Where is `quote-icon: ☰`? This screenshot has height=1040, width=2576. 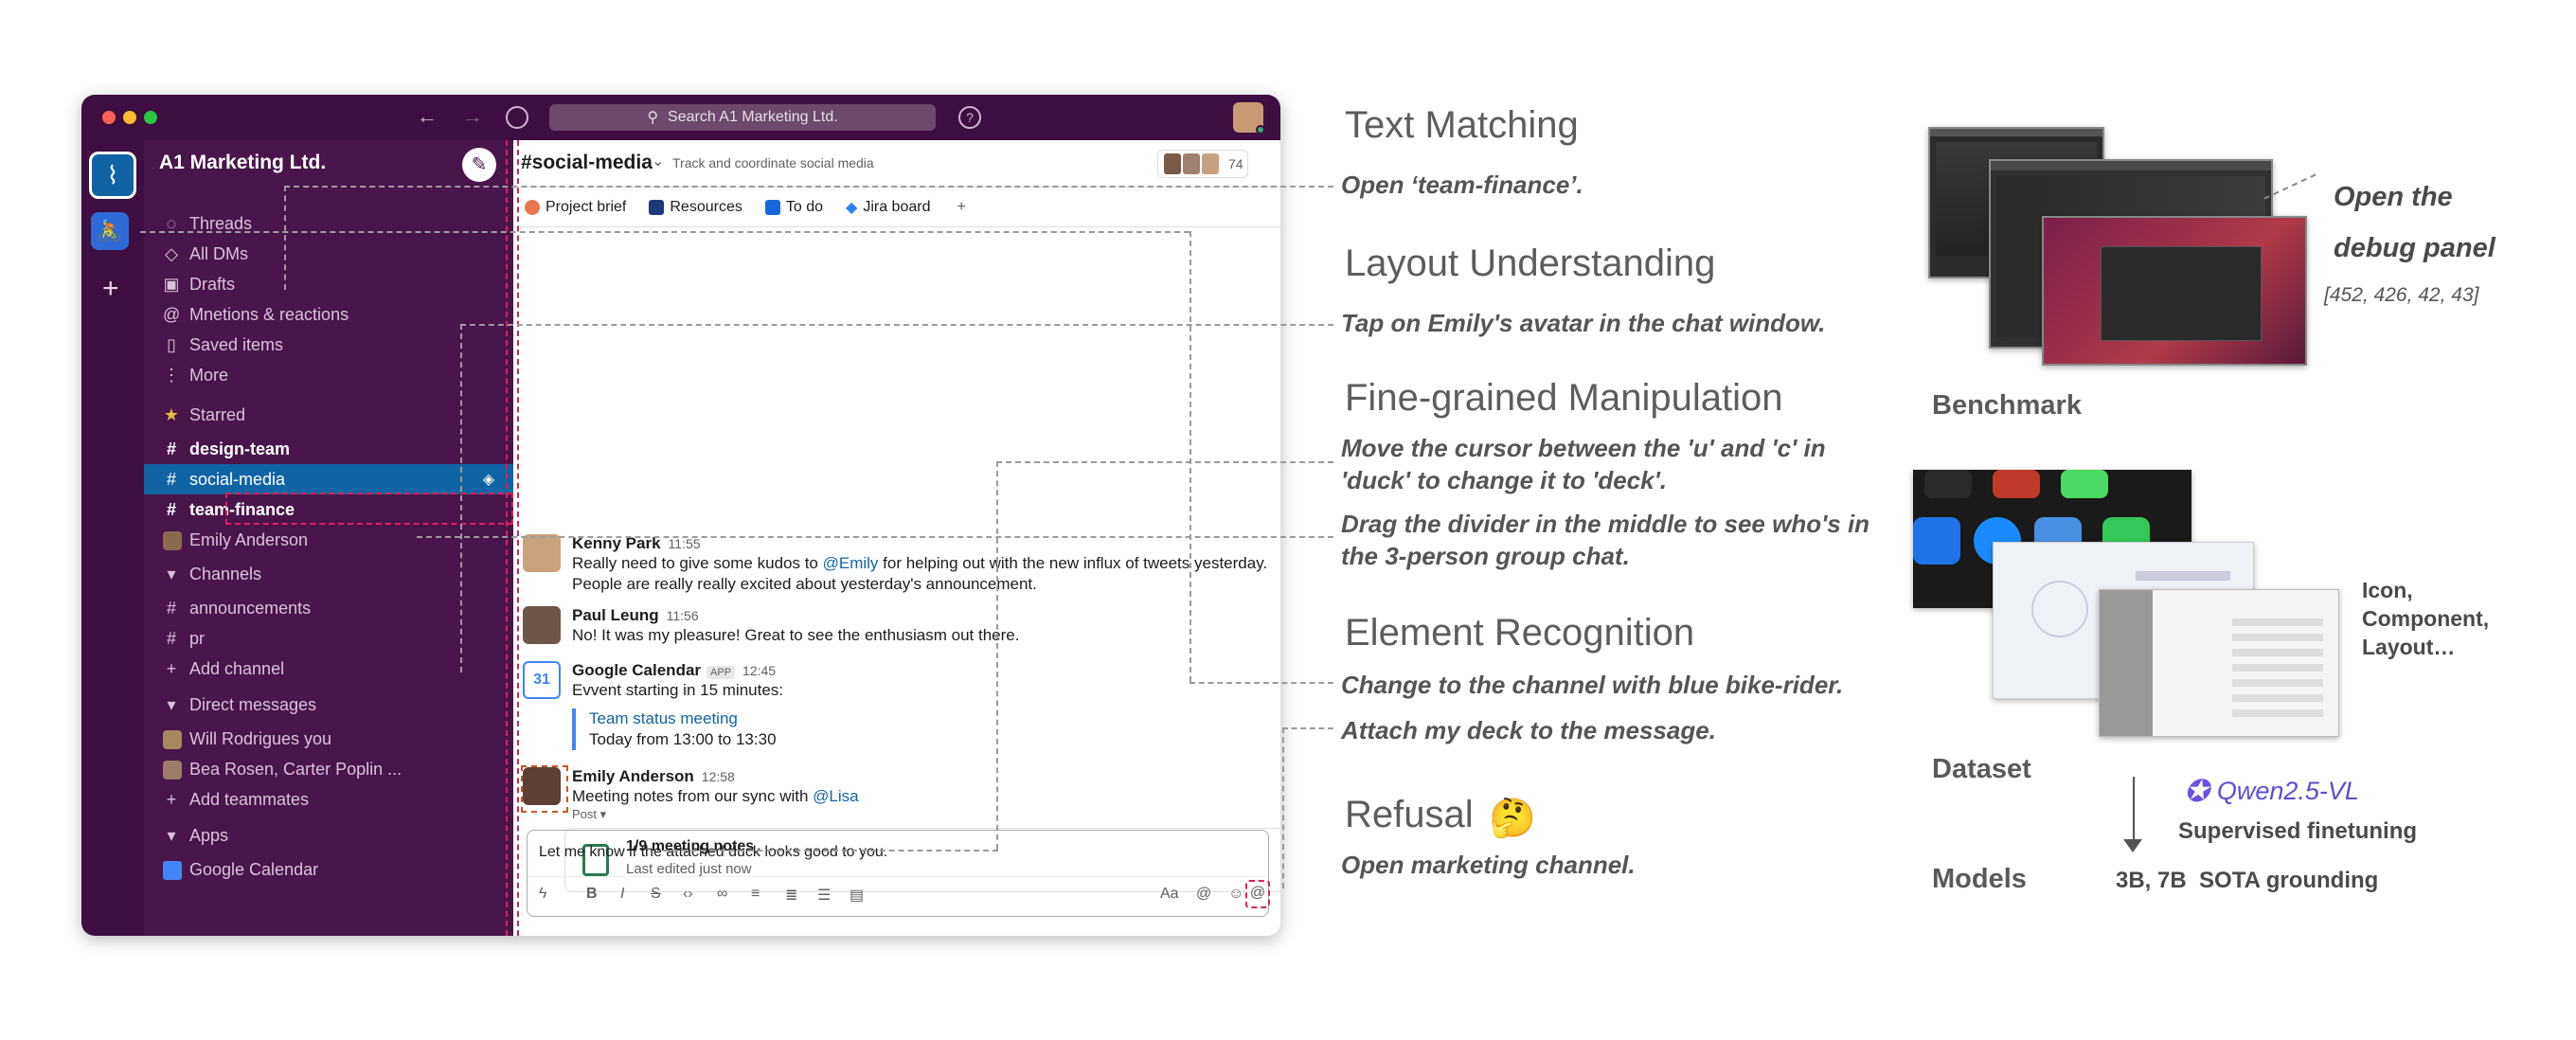
quote-icon: ☰ is located at coordinates (824, 895).